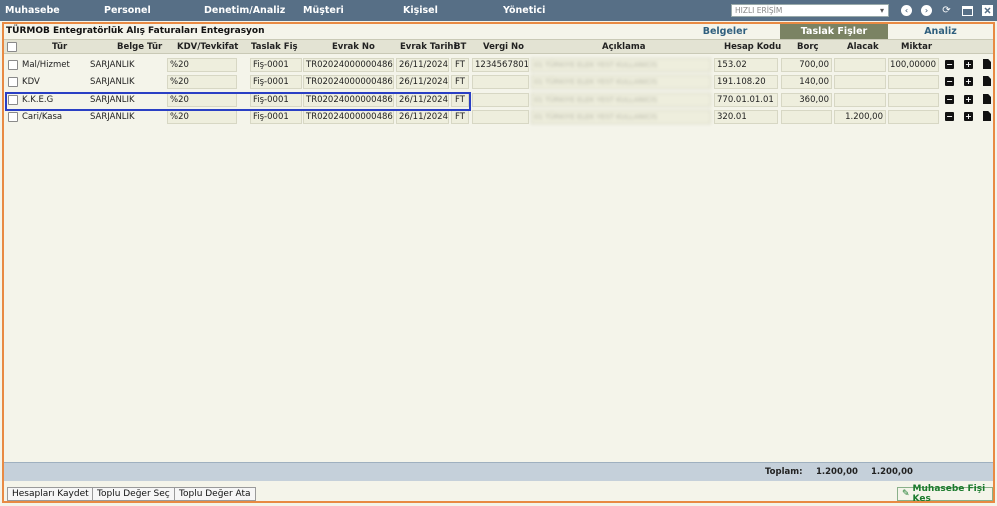 This screenshot has height=506, width=997. I want to click on muhasebe-fisi-kes-button: ✎ Muhasebe Fişi Kes, so click(945, 494).